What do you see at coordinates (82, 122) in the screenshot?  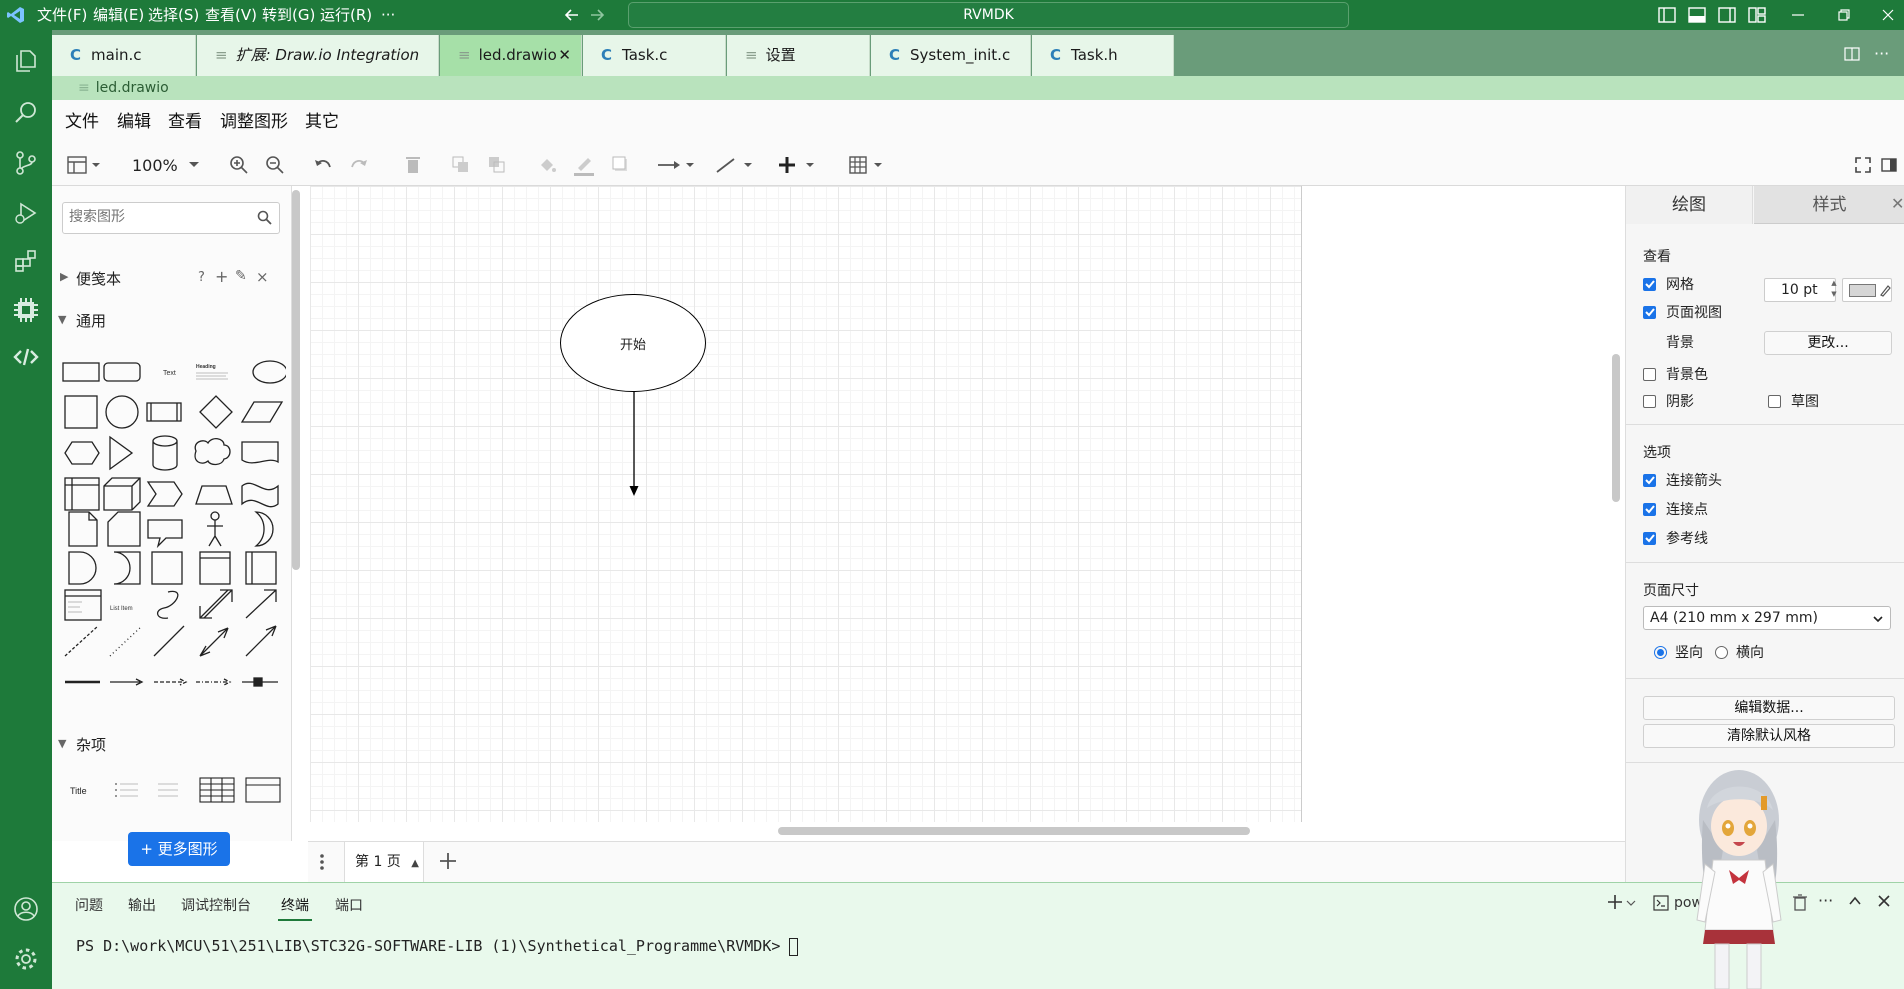 I see `drawio-menu-file: 文件` at bounding box center [82, 122].